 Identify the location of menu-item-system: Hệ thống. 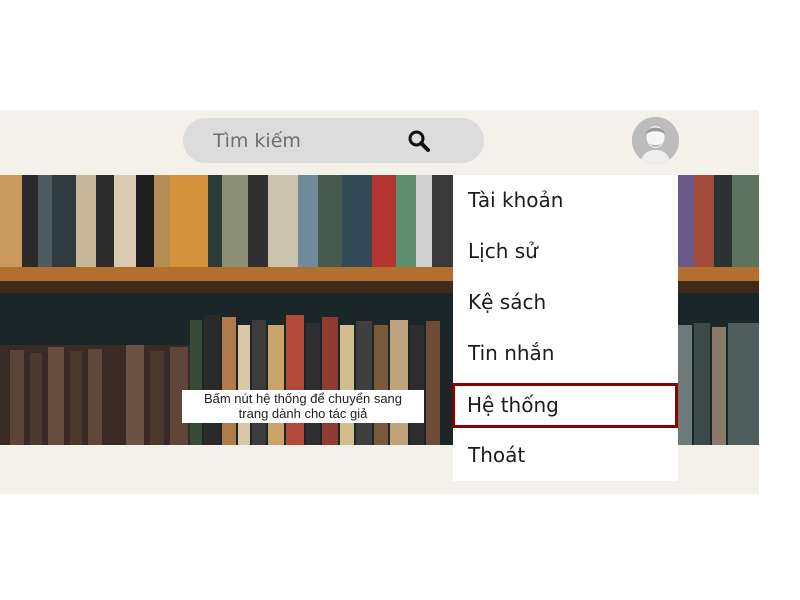
(565, 405).